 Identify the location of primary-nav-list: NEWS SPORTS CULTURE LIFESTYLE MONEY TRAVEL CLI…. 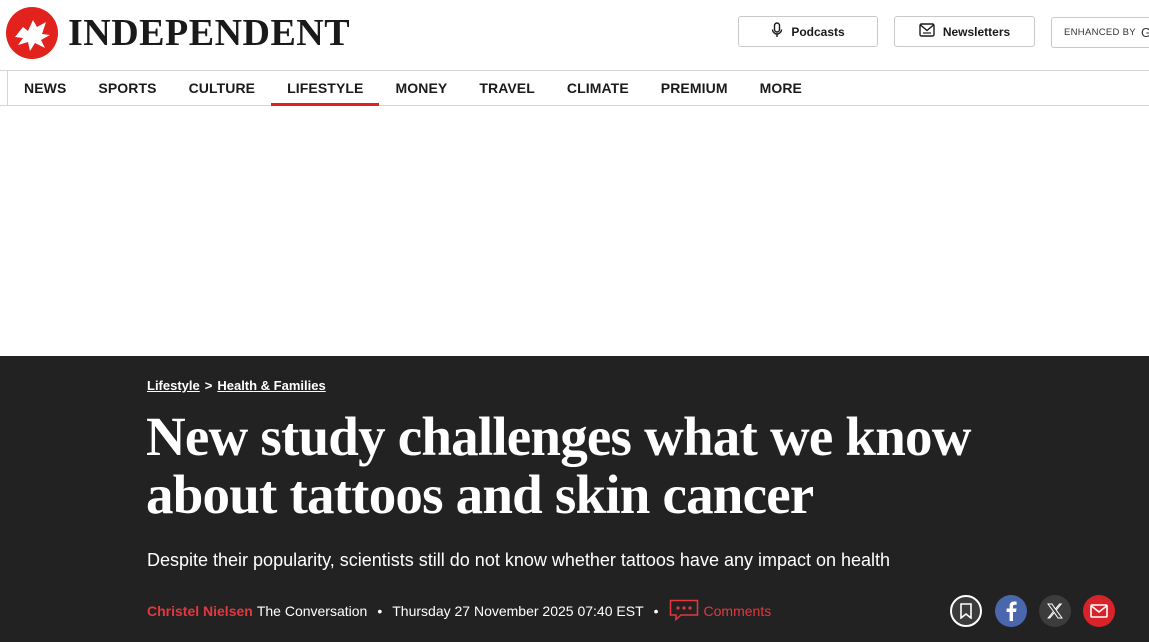
(412, 88).